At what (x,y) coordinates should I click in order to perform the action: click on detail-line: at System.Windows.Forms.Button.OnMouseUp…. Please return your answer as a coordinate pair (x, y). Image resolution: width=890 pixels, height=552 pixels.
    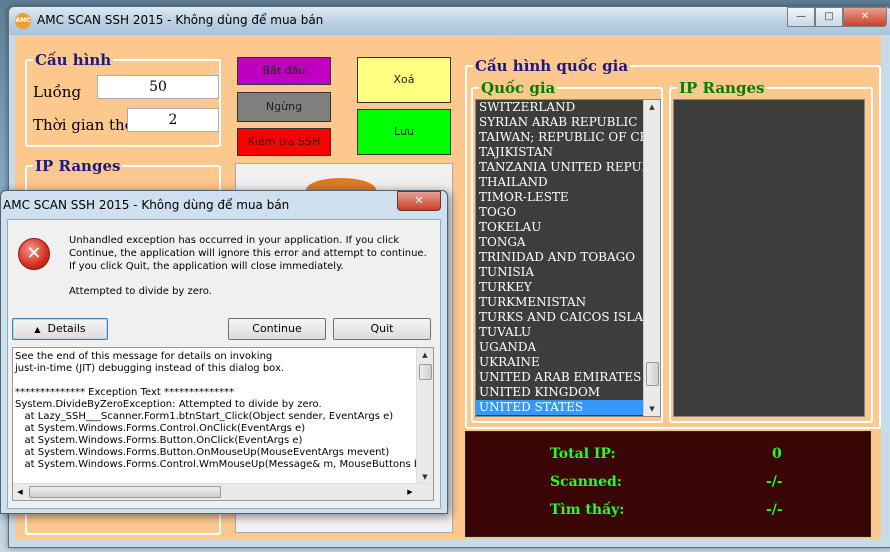
    Looking at the image, I should click on (202, 452).